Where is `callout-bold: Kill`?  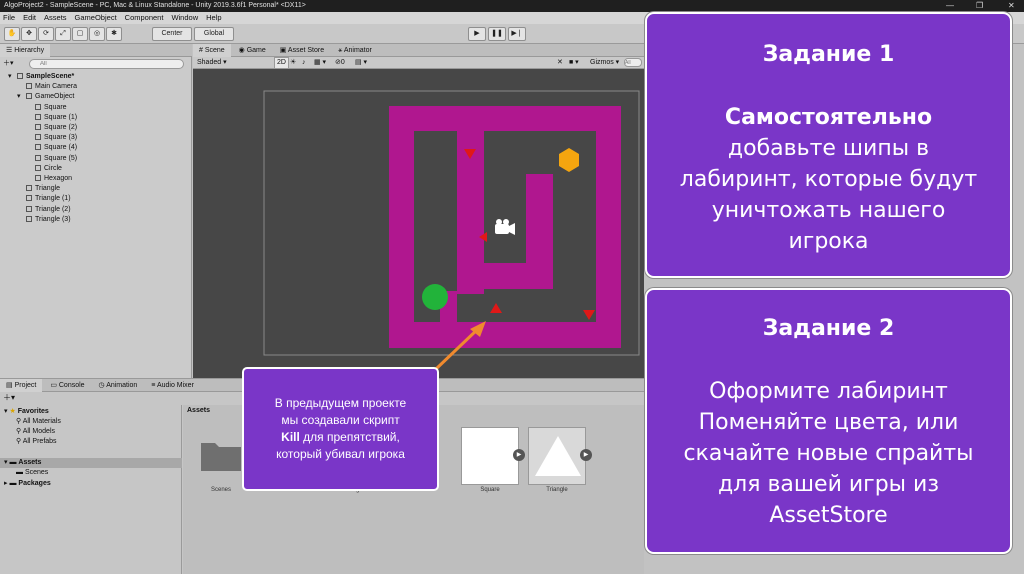 callout-bold: Kill is located at coordinates (290, 437).